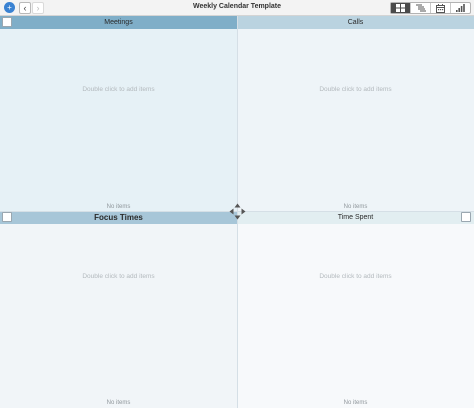 This screenshot has width=474, height=408. Describe the element at coordinates (355, 217) in the screenshot. I see `quadrant-title: Time Spent` at that location.